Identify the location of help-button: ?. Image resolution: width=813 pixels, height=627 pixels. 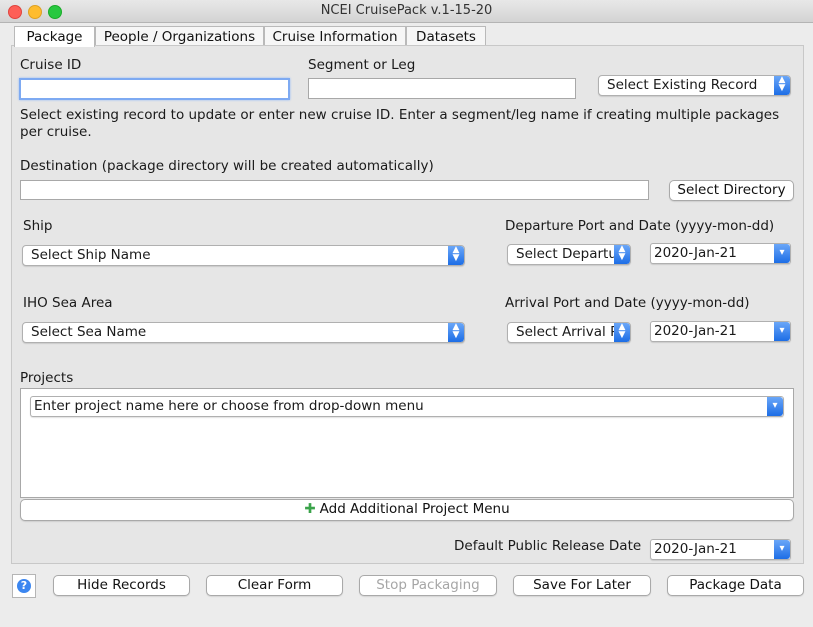
(24, 586).